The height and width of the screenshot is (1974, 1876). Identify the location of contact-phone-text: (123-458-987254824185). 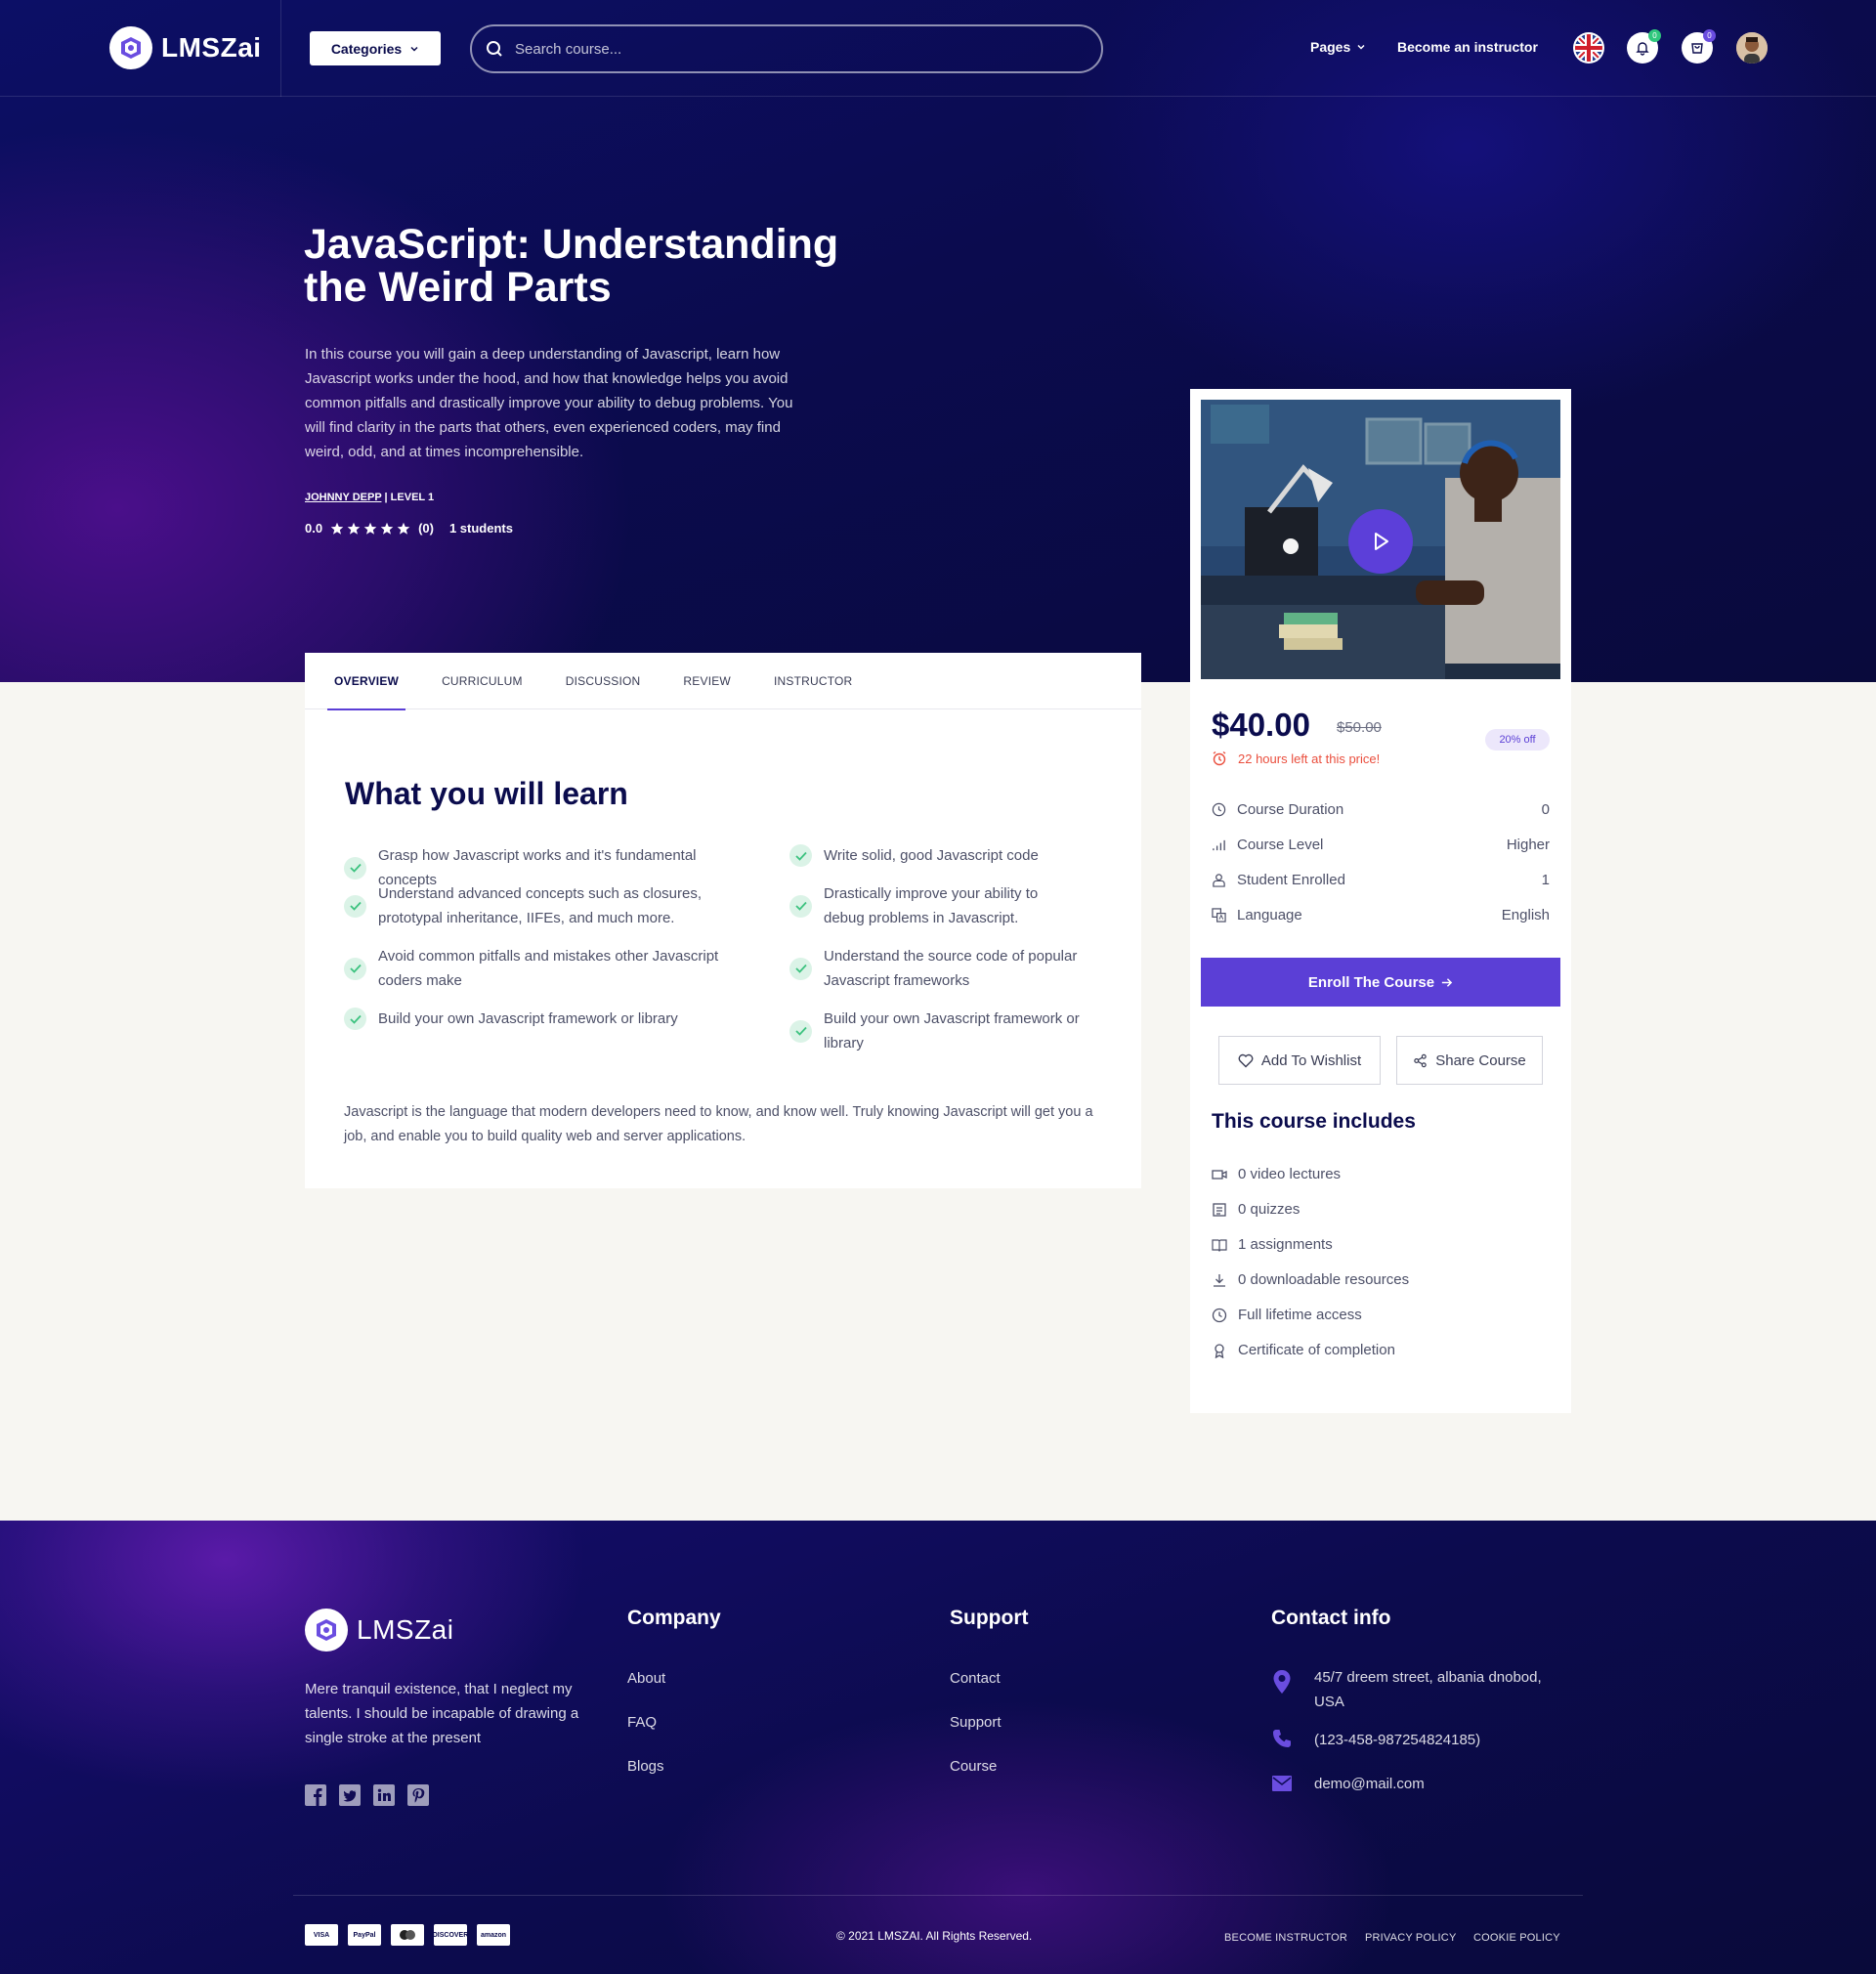
(1397, 1740).